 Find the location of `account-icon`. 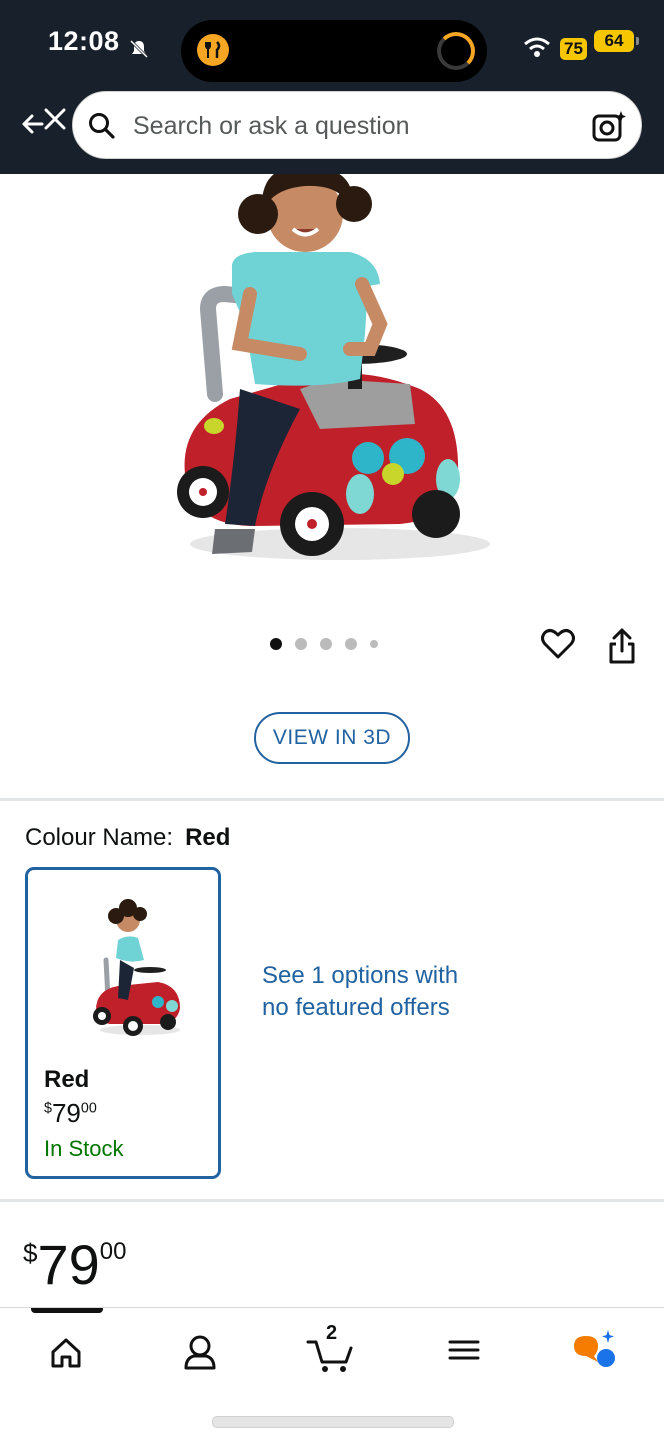

account-icon is located at coordinates (200, 1350).